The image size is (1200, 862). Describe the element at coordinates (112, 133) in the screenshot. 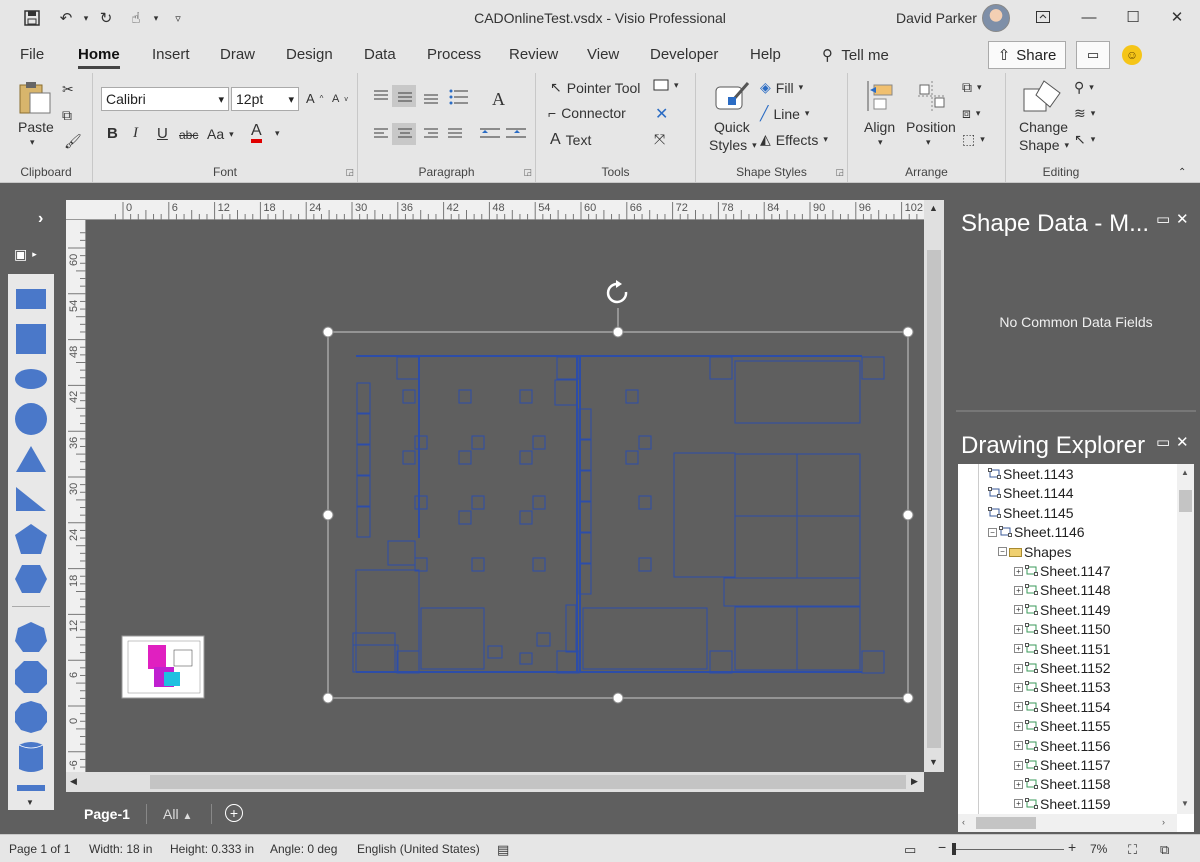

I see `bold-button: B` at that location.